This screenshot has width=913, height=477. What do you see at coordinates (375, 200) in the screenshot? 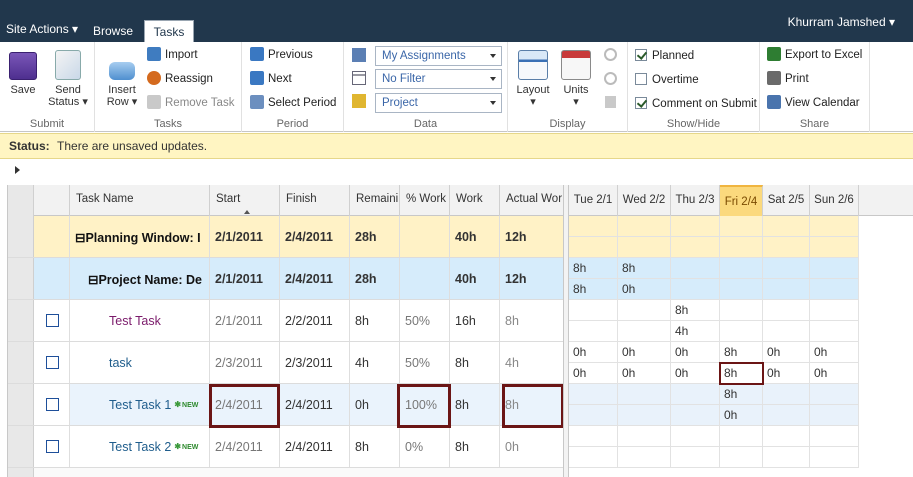
I see `col-remaining: Remaini` at bounding box center [375, 200].